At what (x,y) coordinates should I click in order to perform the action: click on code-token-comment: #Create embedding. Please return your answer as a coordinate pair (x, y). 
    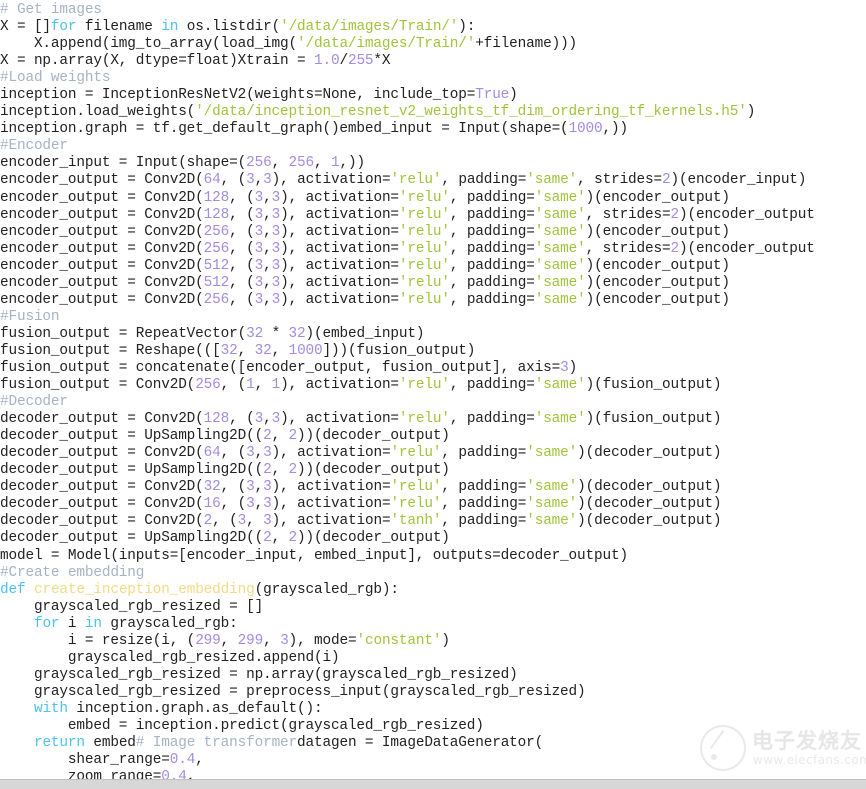
    Looking at the image, I should click on (72, 572).